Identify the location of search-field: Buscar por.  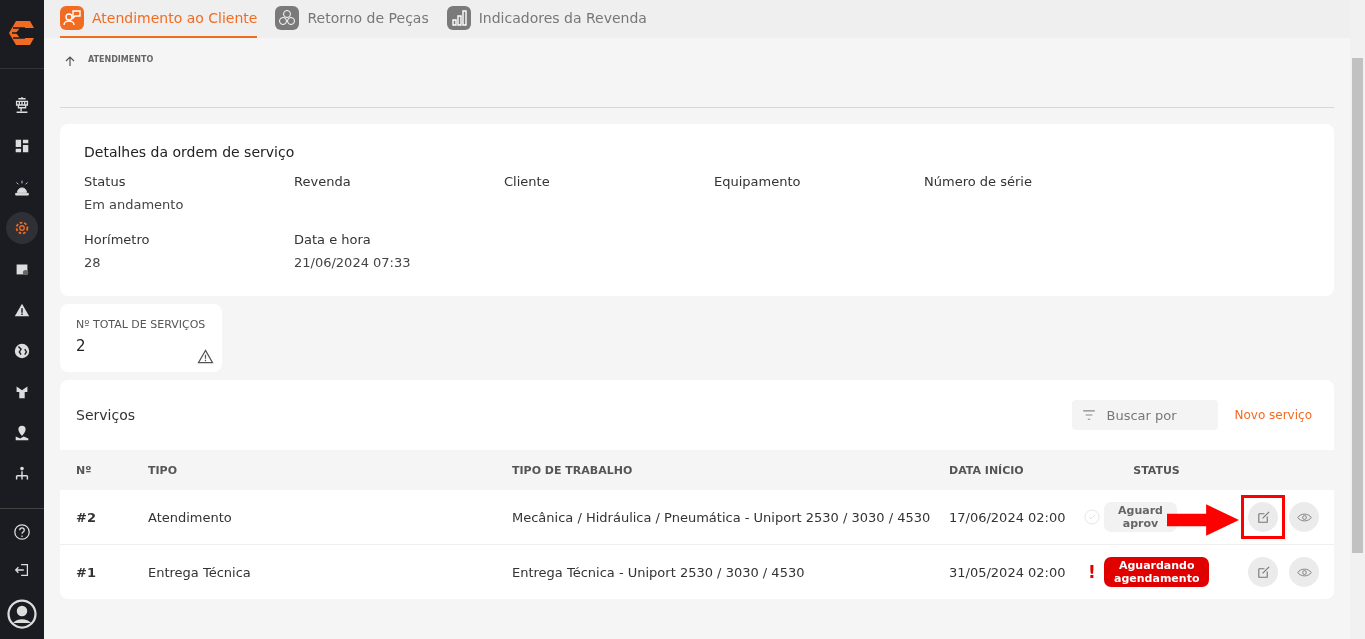
(1145, 415).